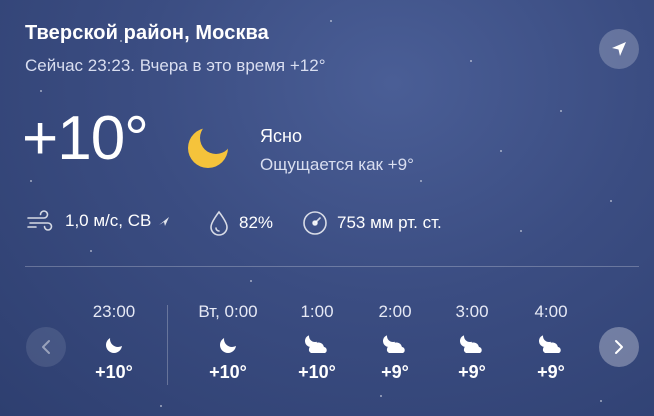 Image resolution: width=654 pixels, height=416 pixels. Describe the element at coordinates (147, 33) in the screenshot. I see `location-title: Тверской район, Москва` at that location.